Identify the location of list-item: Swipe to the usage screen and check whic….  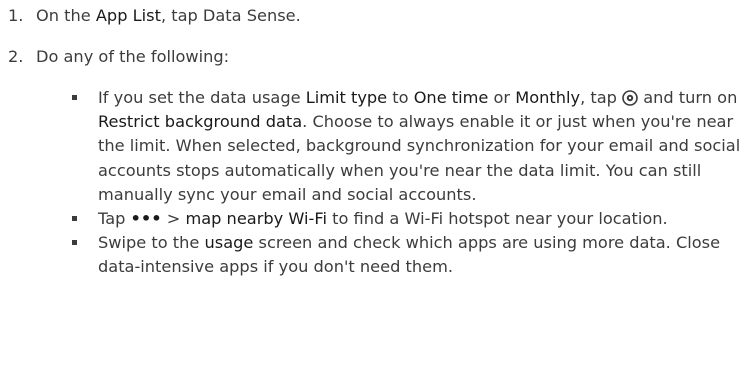
(408, 255).